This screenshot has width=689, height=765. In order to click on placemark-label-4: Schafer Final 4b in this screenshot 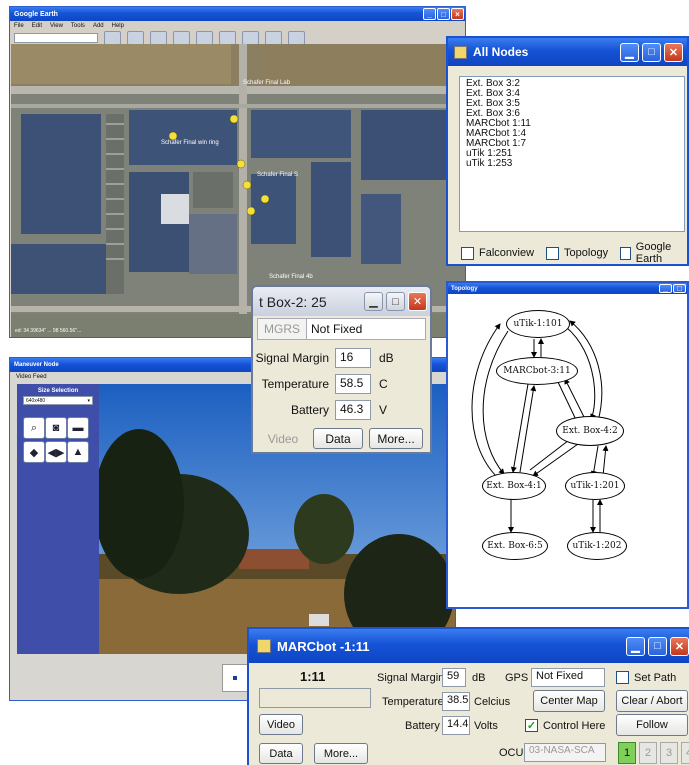, I will do `click(291, 277)`.